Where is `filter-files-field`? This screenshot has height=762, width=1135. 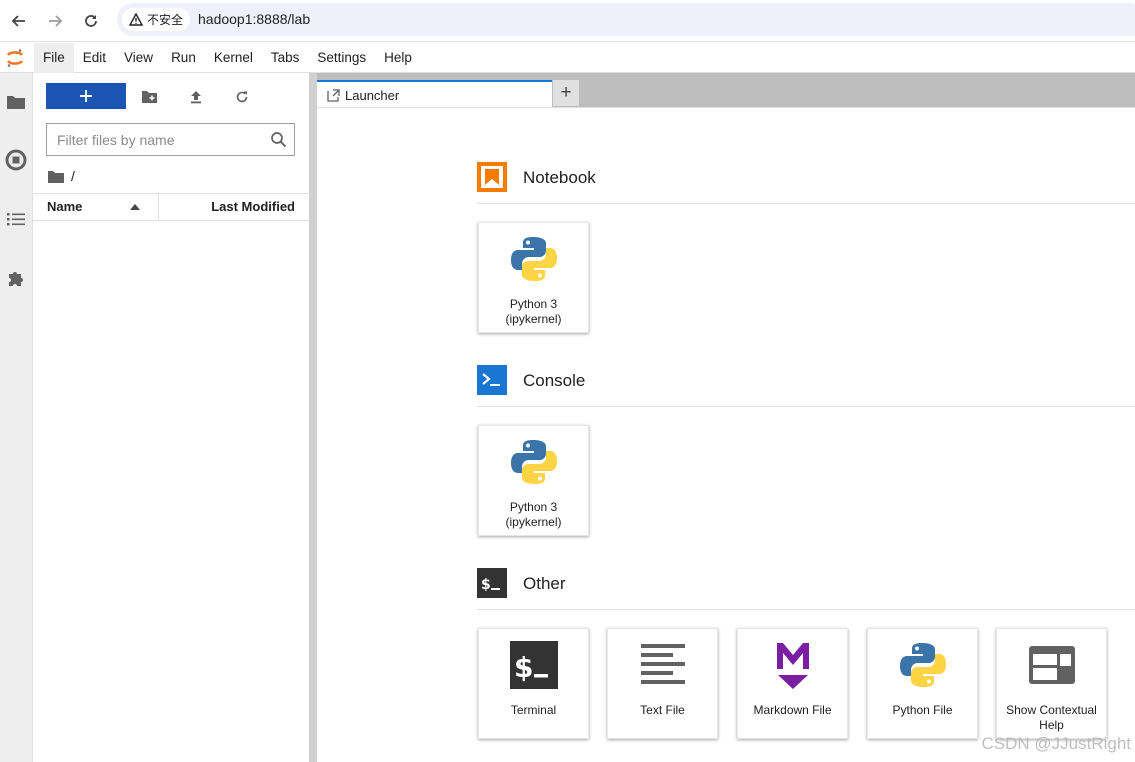 filter-files-field is located at coordinates (170, 139).